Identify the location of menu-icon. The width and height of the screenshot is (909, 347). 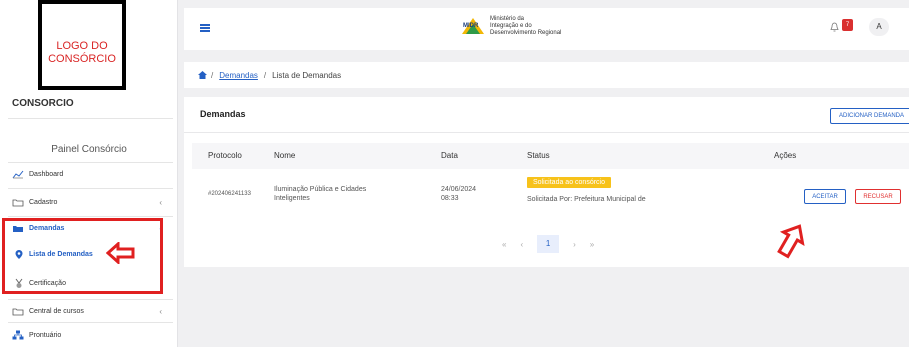
(205, 28).